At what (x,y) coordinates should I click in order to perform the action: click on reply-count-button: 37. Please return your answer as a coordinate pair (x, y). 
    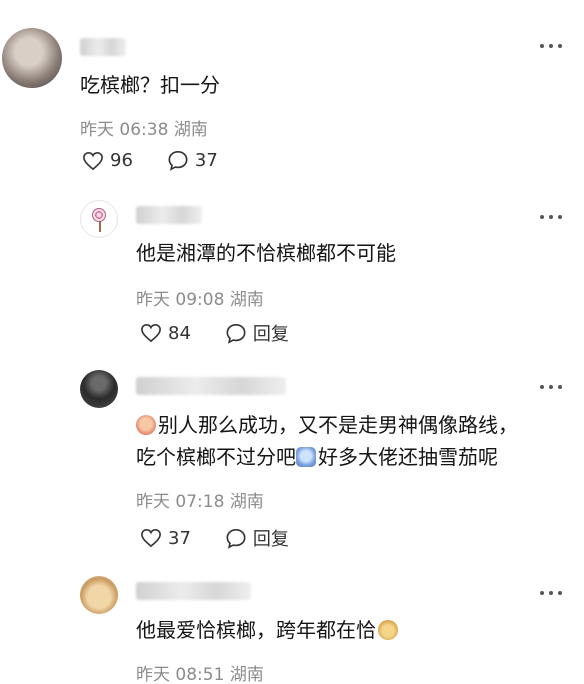
    Looking at the image, I should click on (192, 160).